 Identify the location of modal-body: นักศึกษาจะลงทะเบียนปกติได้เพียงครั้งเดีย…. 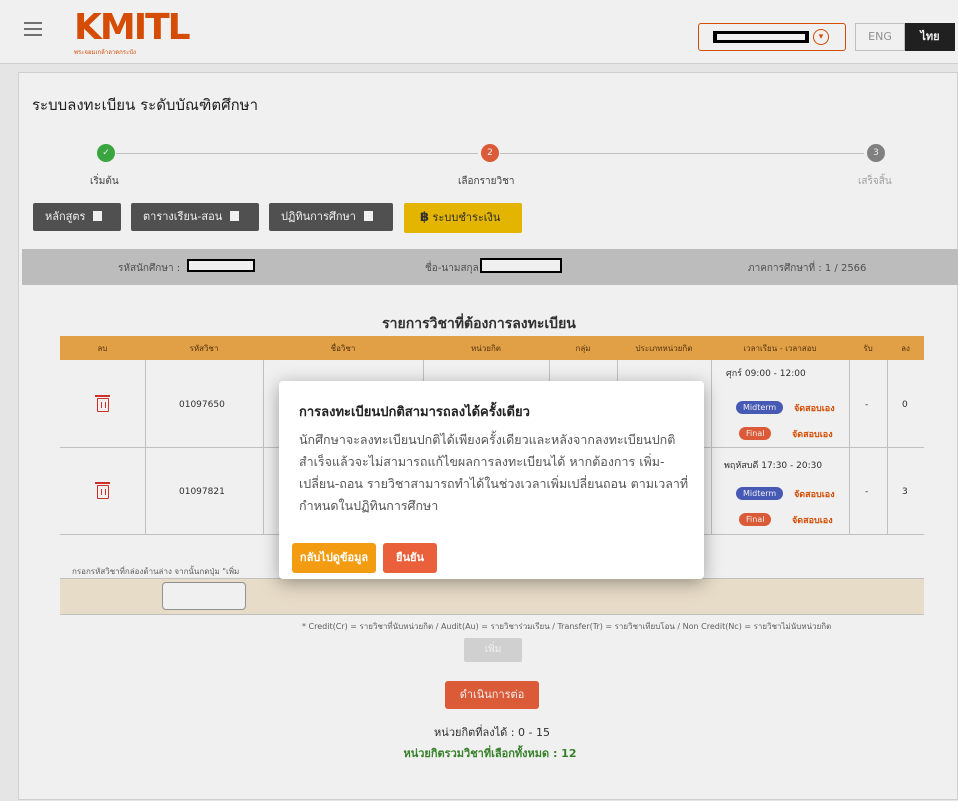
(494, 472).